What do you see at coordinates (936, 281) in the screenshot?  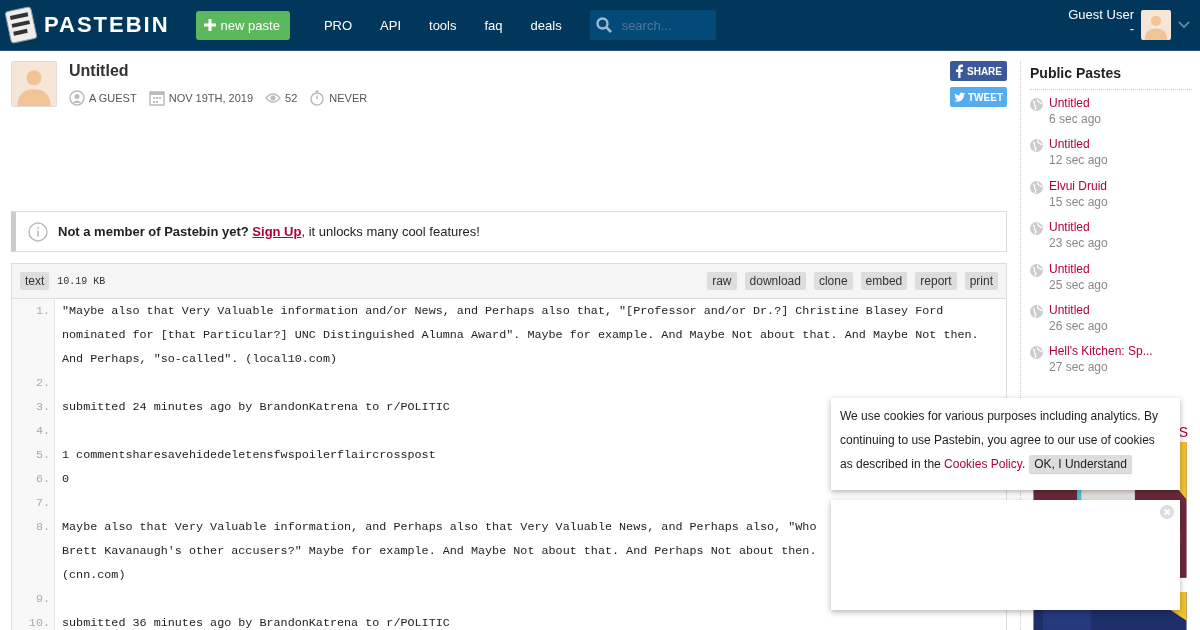 I see `action-button: report` at bounding box center [936, 281].